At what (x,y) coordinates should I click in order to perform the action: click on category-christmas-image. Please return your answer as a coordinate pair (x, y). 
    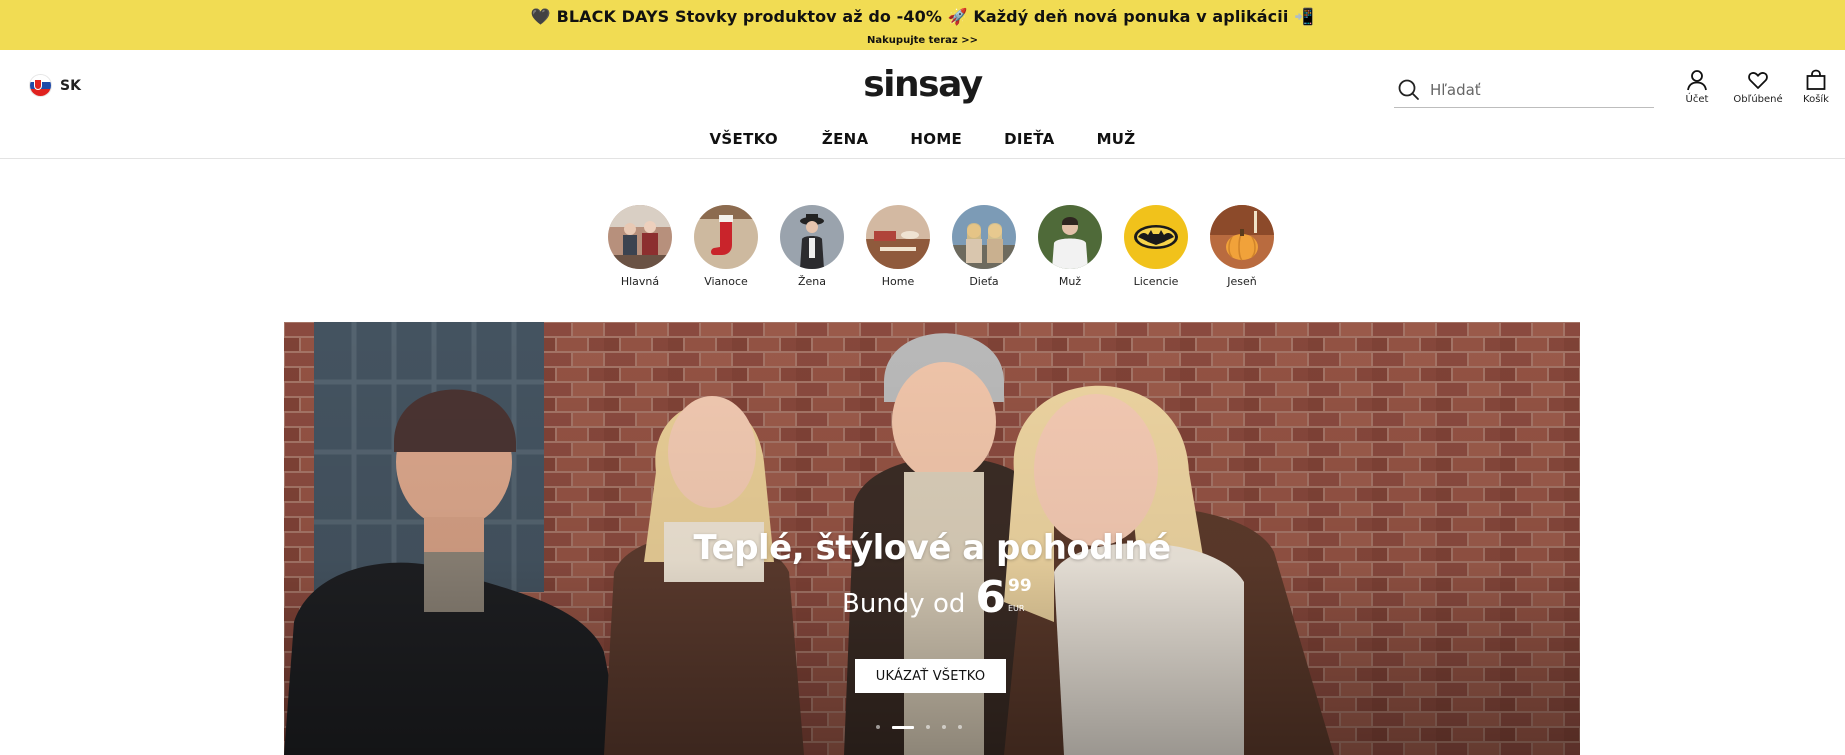
    Looking at the image, I should click on (726, 237).